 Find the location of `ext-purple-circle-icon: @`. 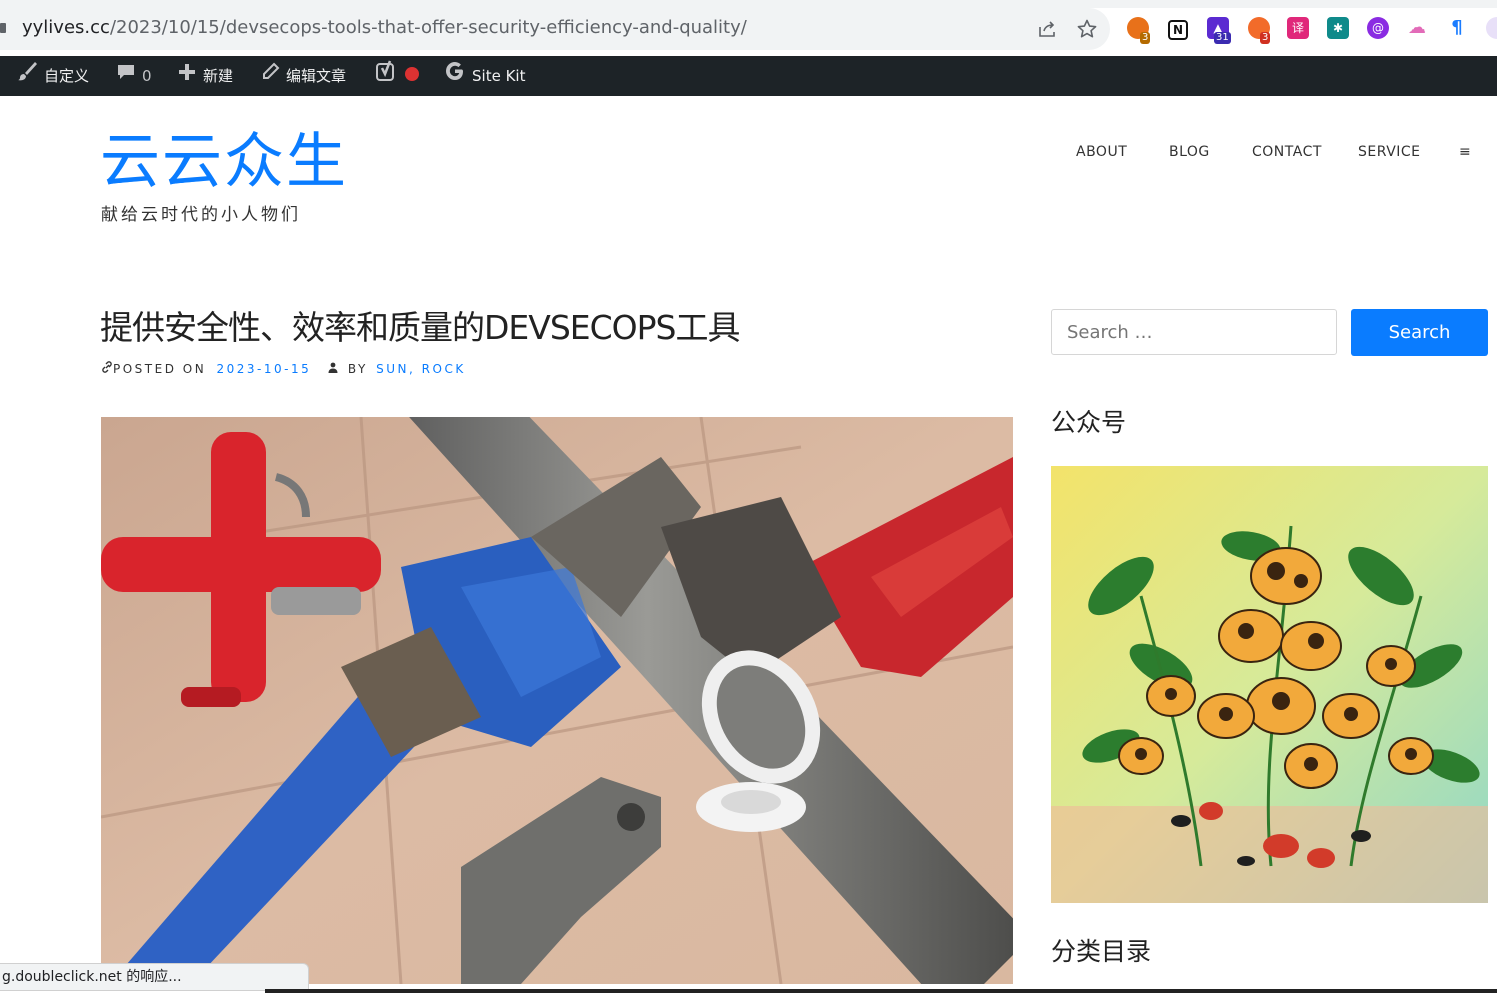

ext-purple-circle-icon: @ is located at coordinates (1378, 28).